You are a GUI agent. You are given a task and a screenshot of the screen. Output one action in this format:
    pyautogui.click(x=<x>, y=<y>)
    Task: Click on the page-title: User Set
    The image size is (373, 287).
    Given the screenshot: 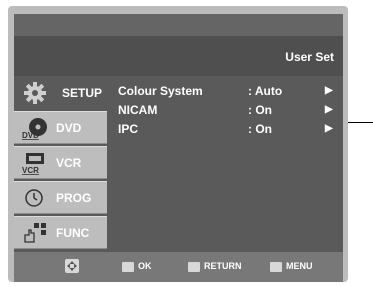 What is the action you would take?
    pyautogui.click(x=309, y=57)
    